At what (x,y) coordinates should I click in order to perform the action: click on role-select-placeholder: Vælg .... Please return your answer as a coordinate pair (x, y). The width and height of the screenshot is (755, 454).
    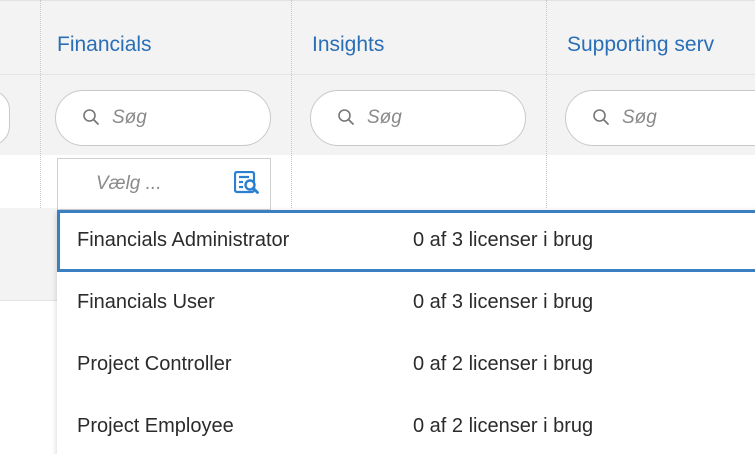
    Looking at the image, I should click on (129, 183).